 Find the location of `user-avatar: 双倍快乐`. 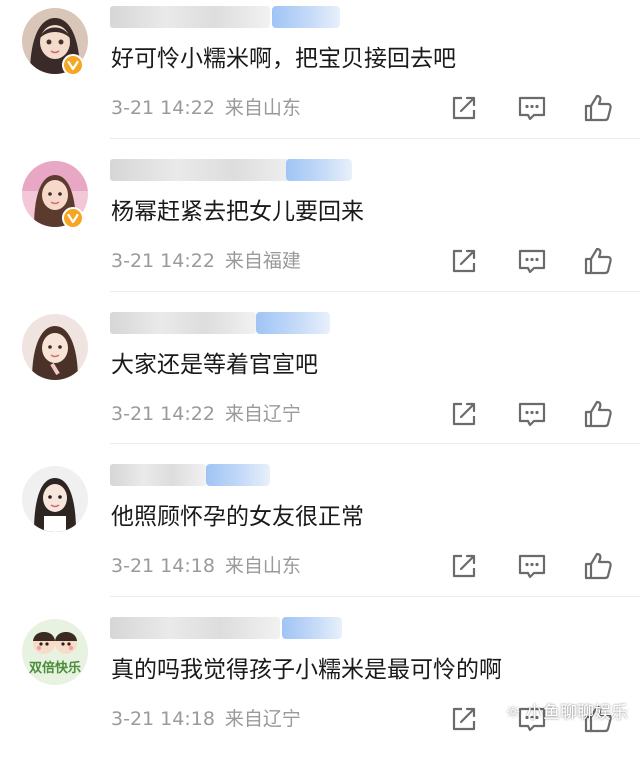

user-avatar: 双倍快乐 is located at coordinates (55, 652).